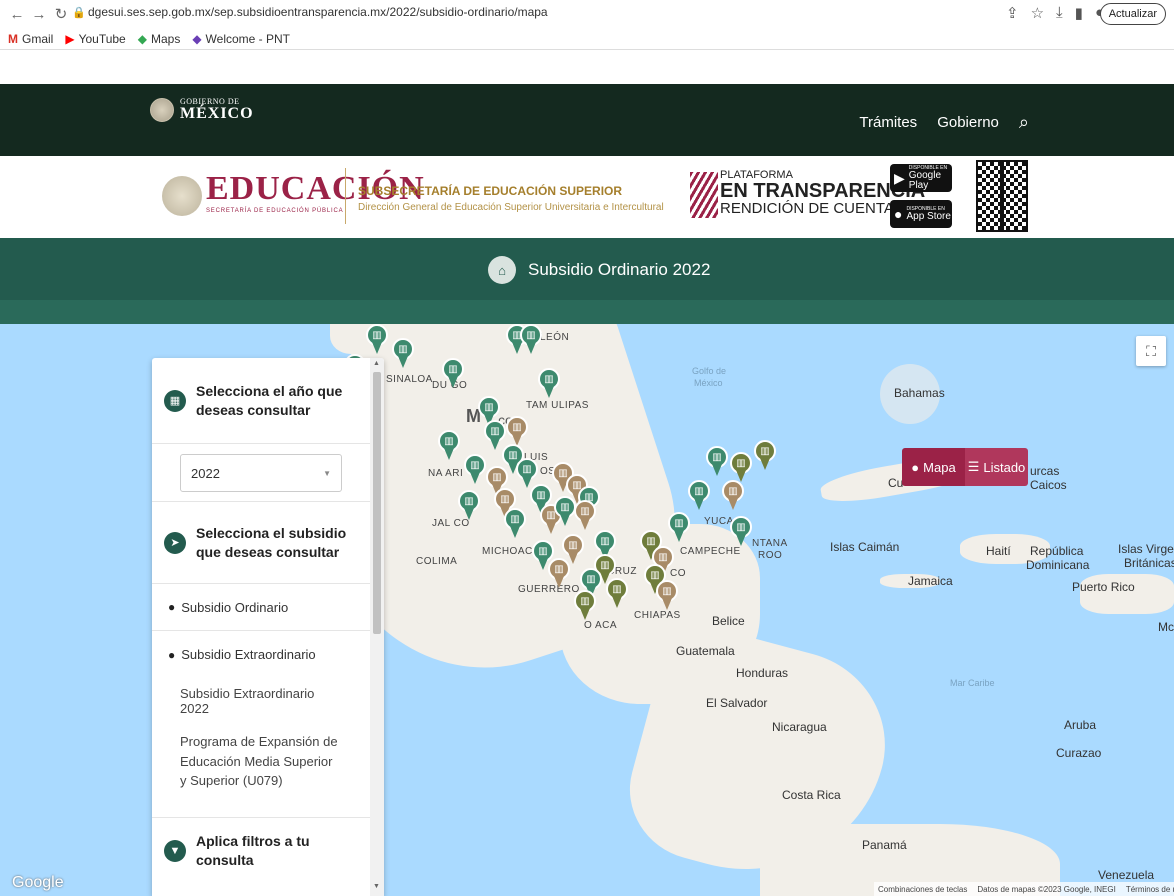 The image size is (1174, 896). What do you see at coordinates (557, 405) in the screenshot?
I see `map-label: TAM ULIPAS` at bounding box center [557, 405].